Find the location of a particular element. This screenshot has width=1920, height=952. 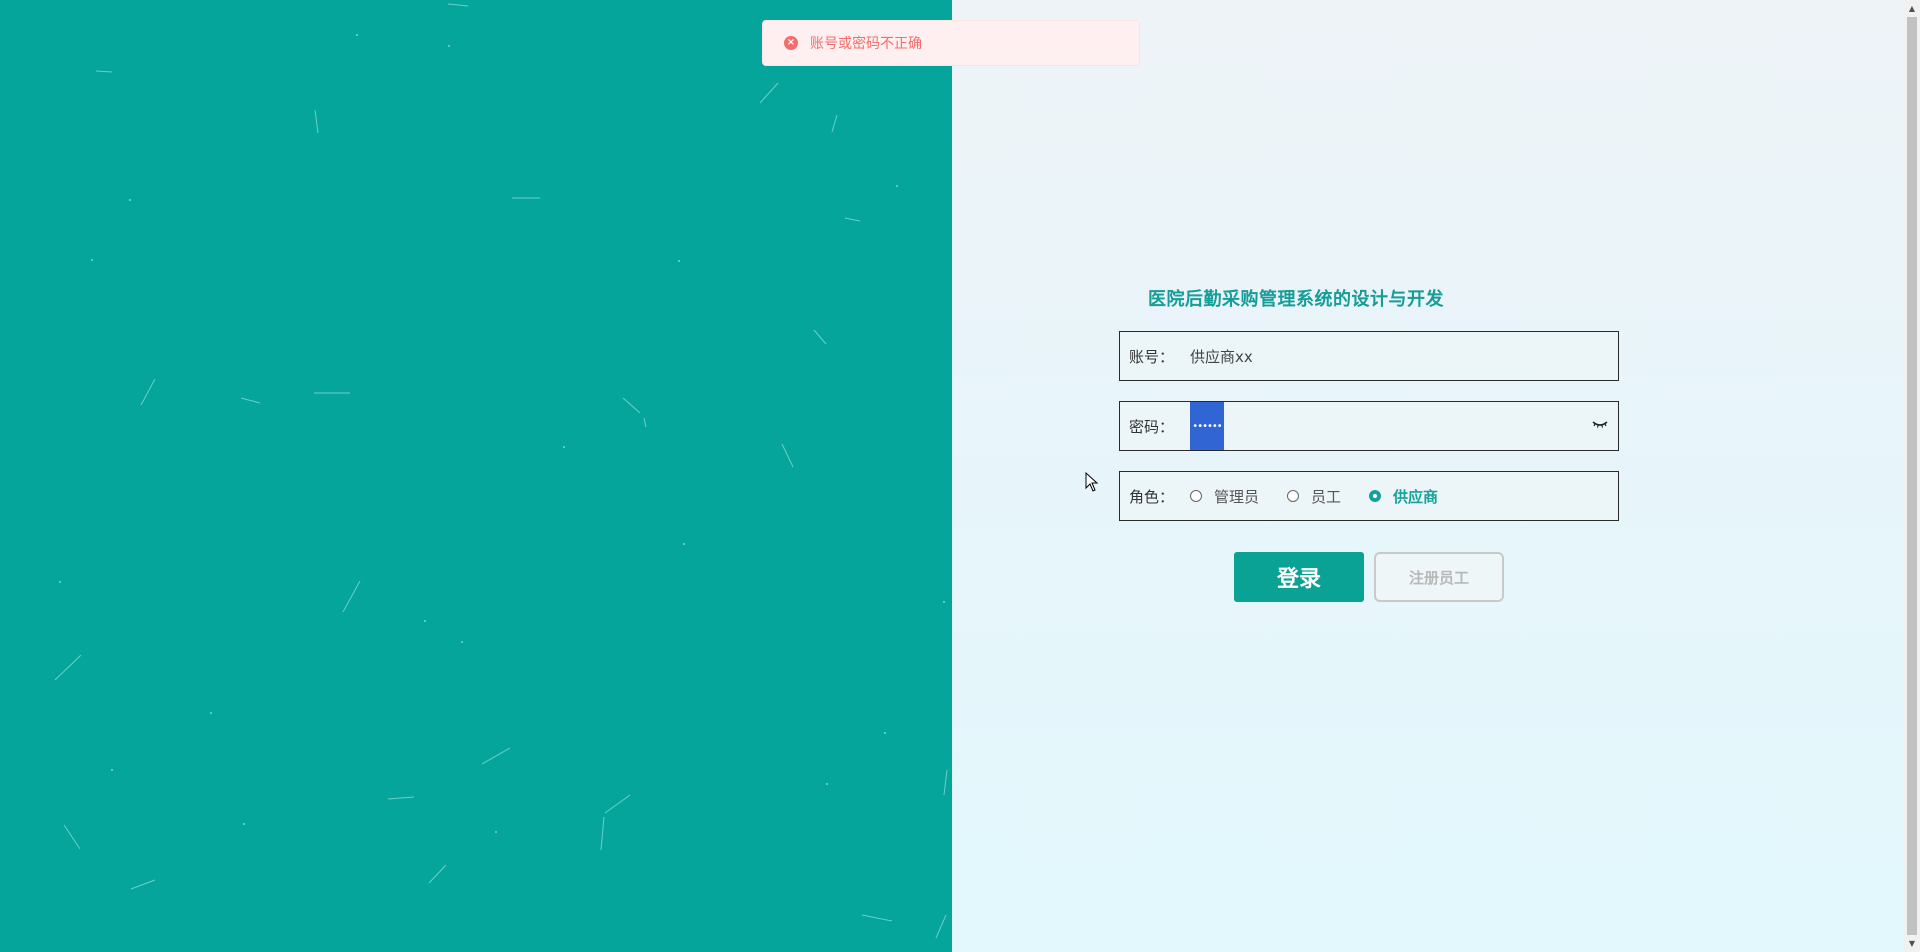

role-field: 角色： 管理员 员工 供应商 is located at coordinates (1369, 496).